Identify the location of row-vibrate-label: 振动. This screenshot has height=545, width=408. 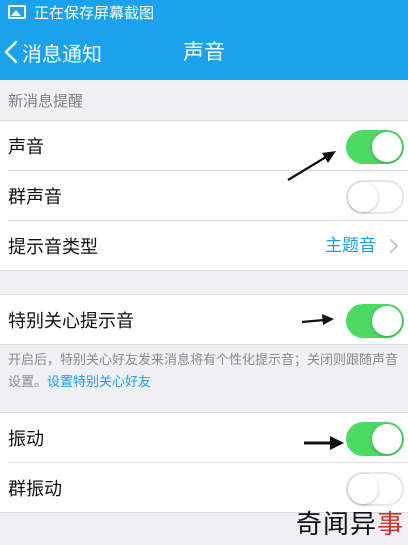
(26, 439).